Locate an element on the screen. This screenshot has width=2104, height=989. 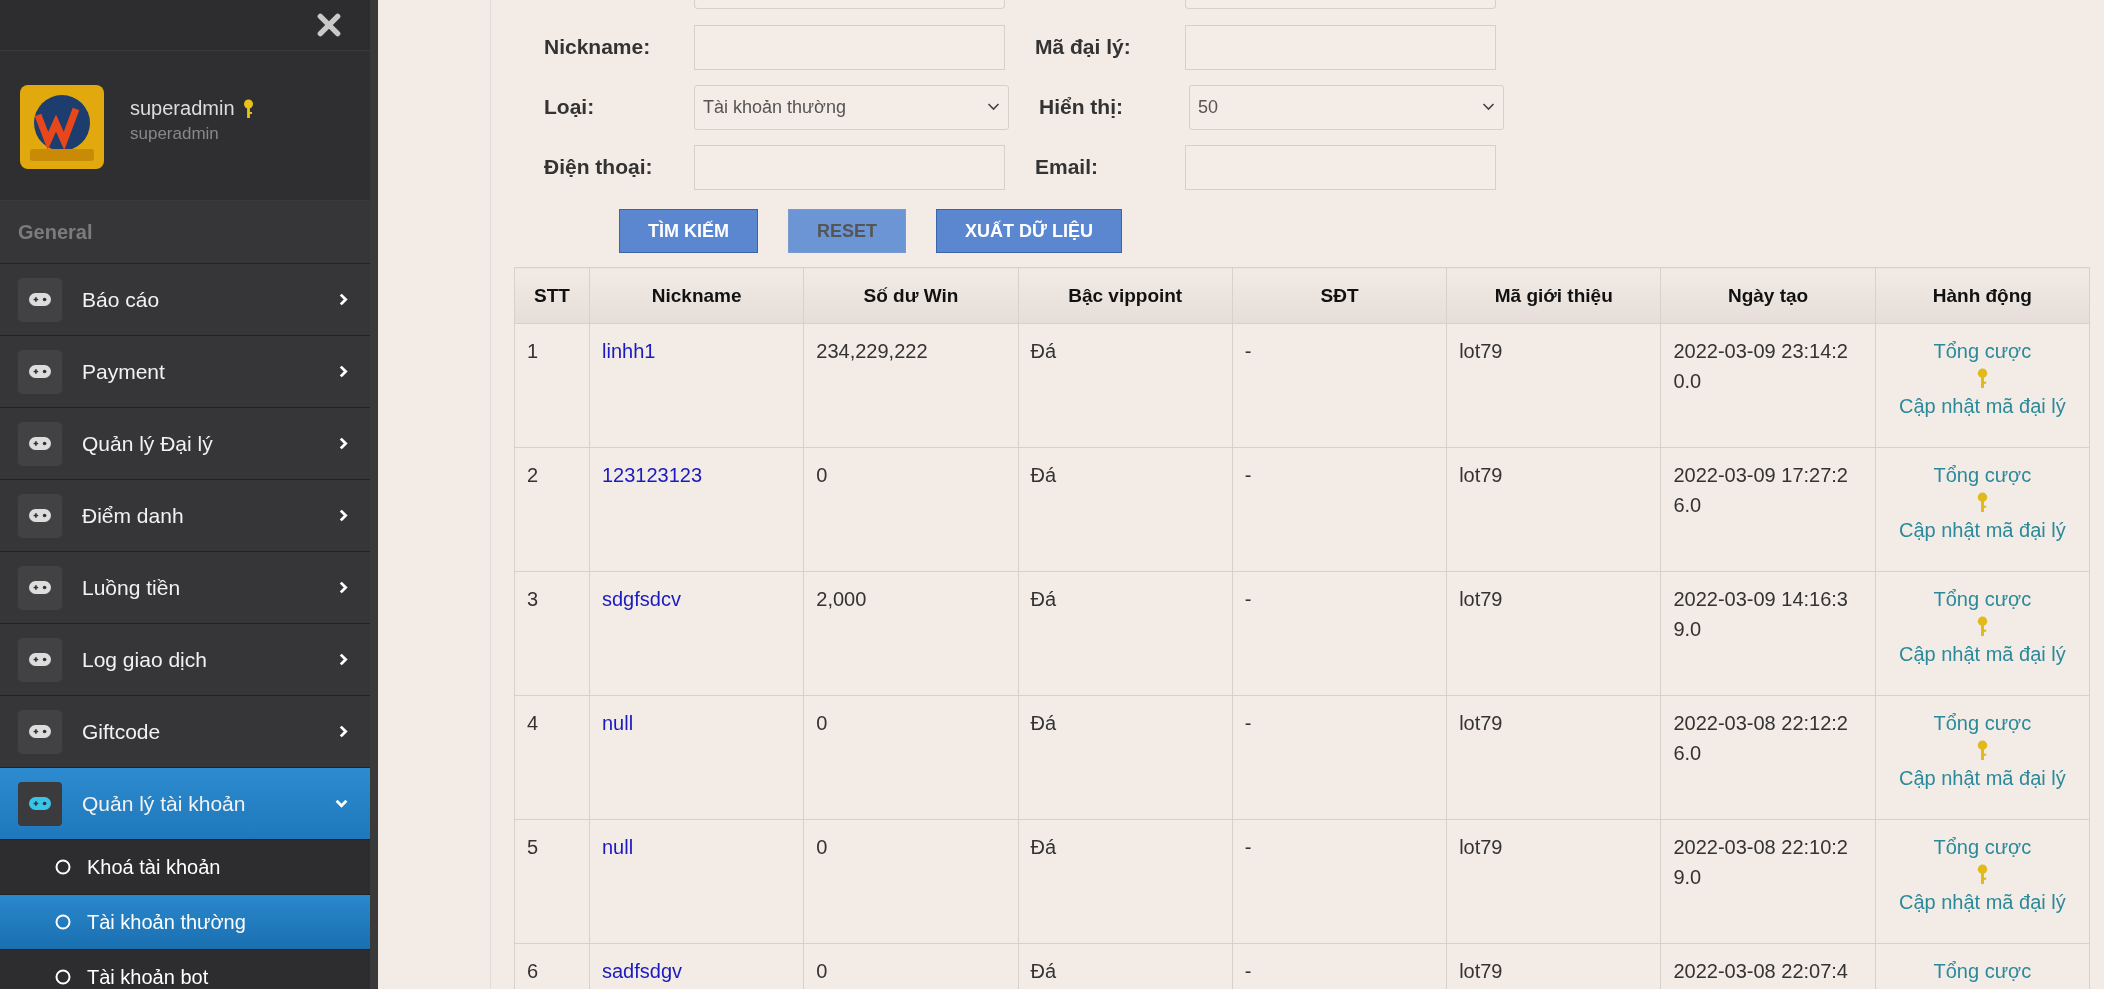
nav-item: Quản lý tài khoản is located at coordinates (185, 804).